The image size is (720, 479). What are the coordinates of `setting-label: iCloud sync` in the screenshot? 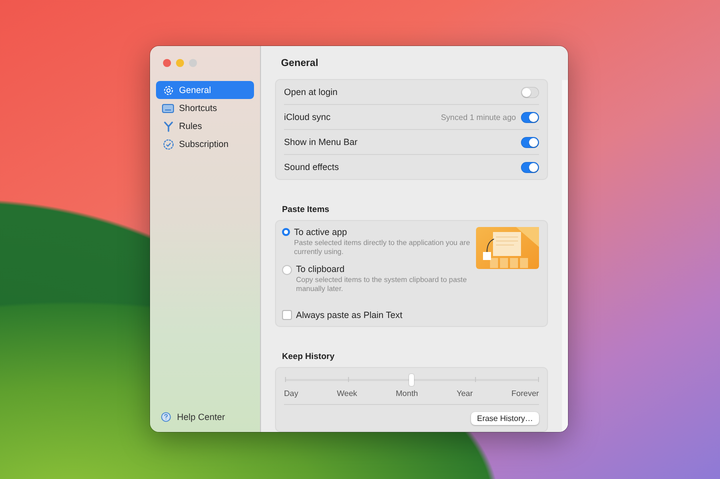 It's located at (307, 117).